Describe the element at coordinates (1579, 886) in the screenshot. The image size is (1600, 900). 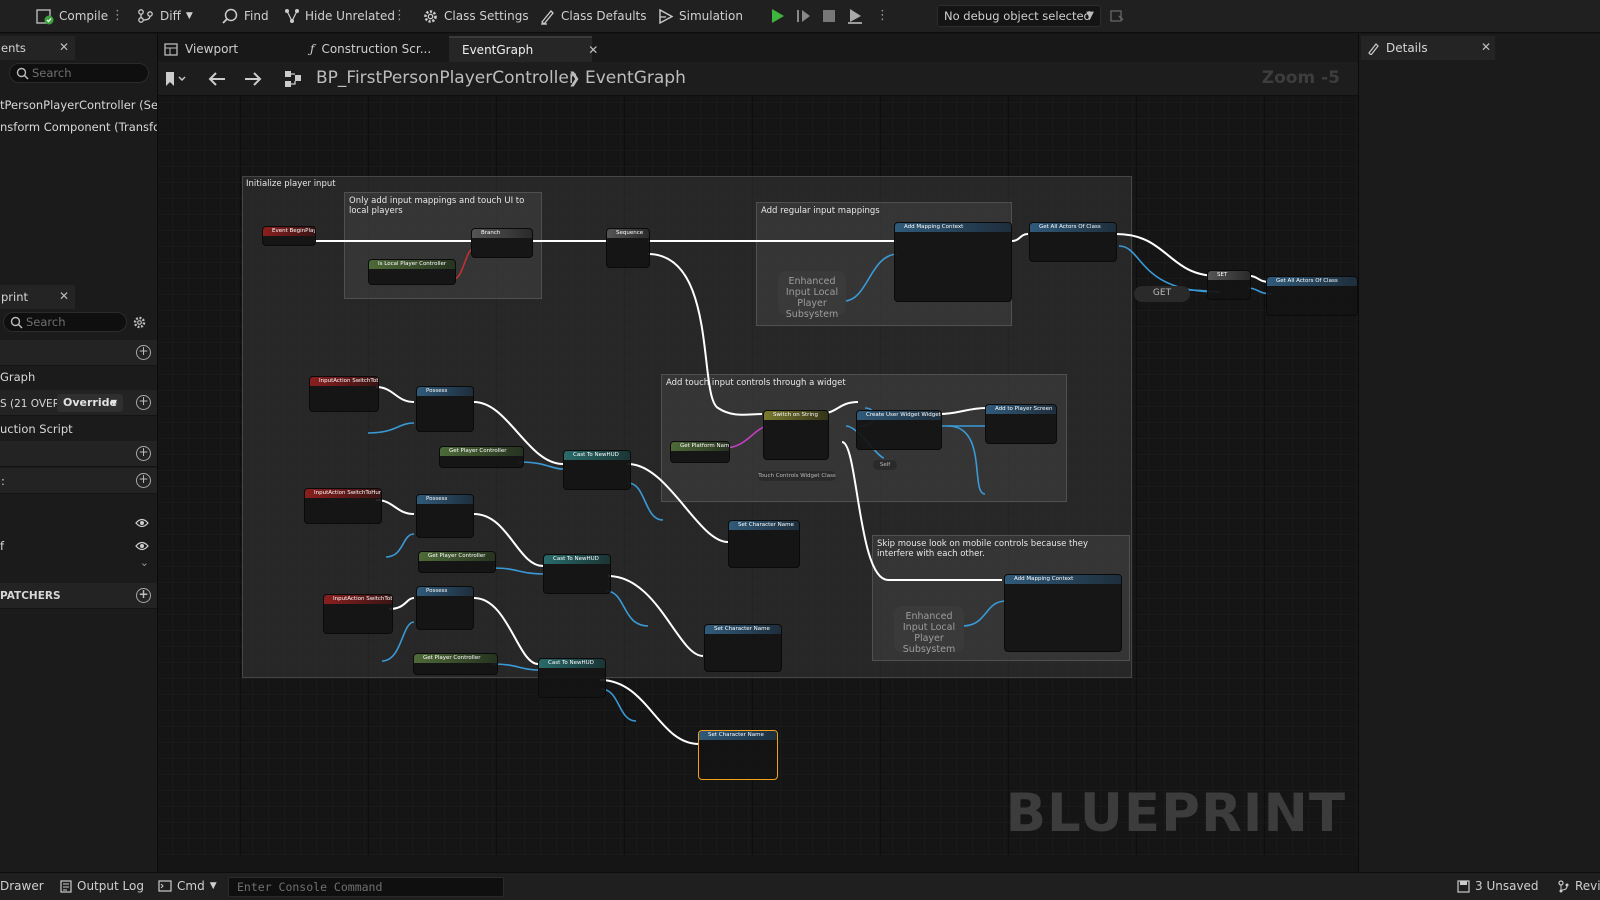
I see `revision-control-button: Revi` at that location.